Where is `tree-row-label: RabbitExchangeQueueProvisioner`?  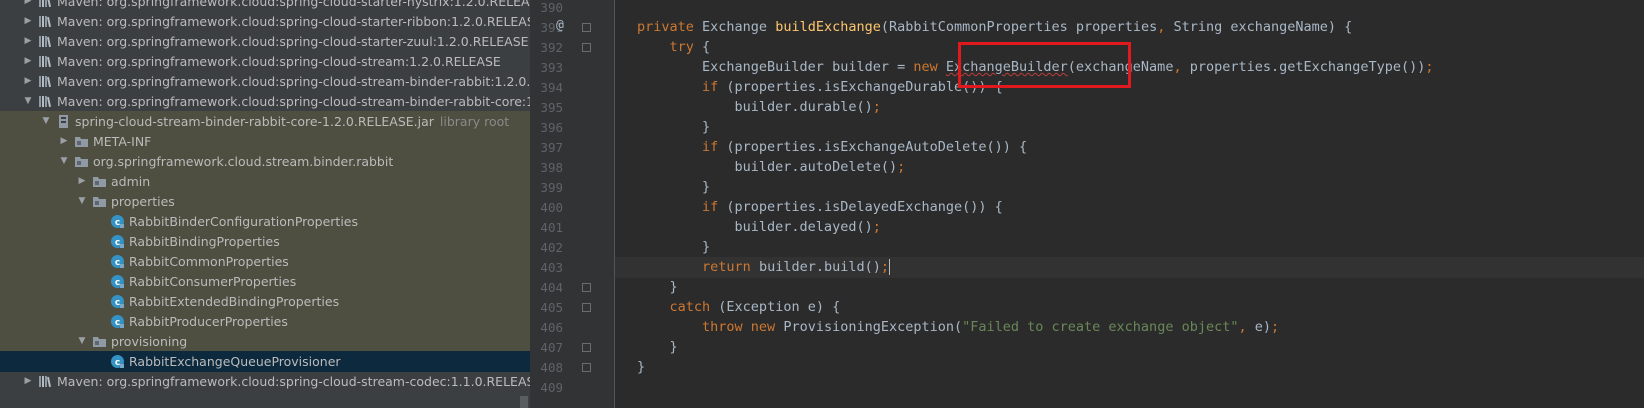
tree-row-label: RabbitExchangeQueueProvisioner is located at coordinates (235, 361).